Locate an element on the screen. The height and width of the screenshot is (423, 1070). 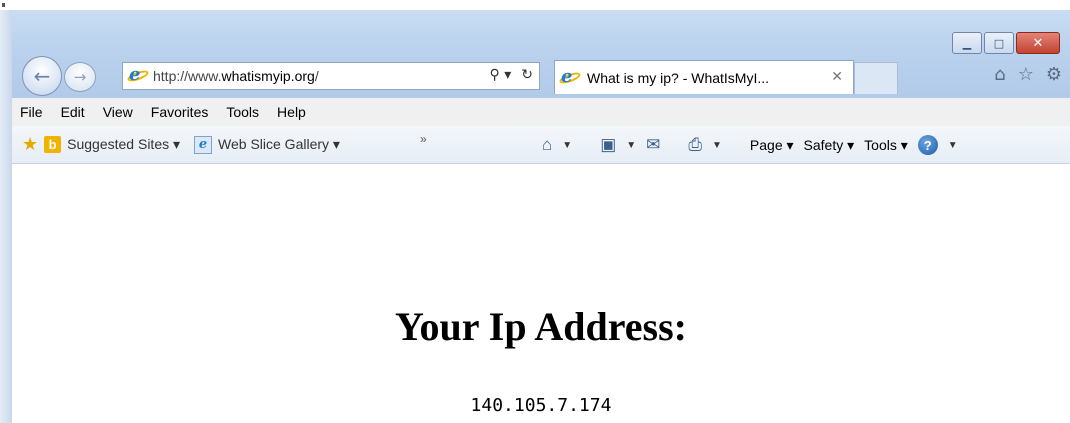
add-favorite-star-icon: ★ is located at coordinates (30, 144).